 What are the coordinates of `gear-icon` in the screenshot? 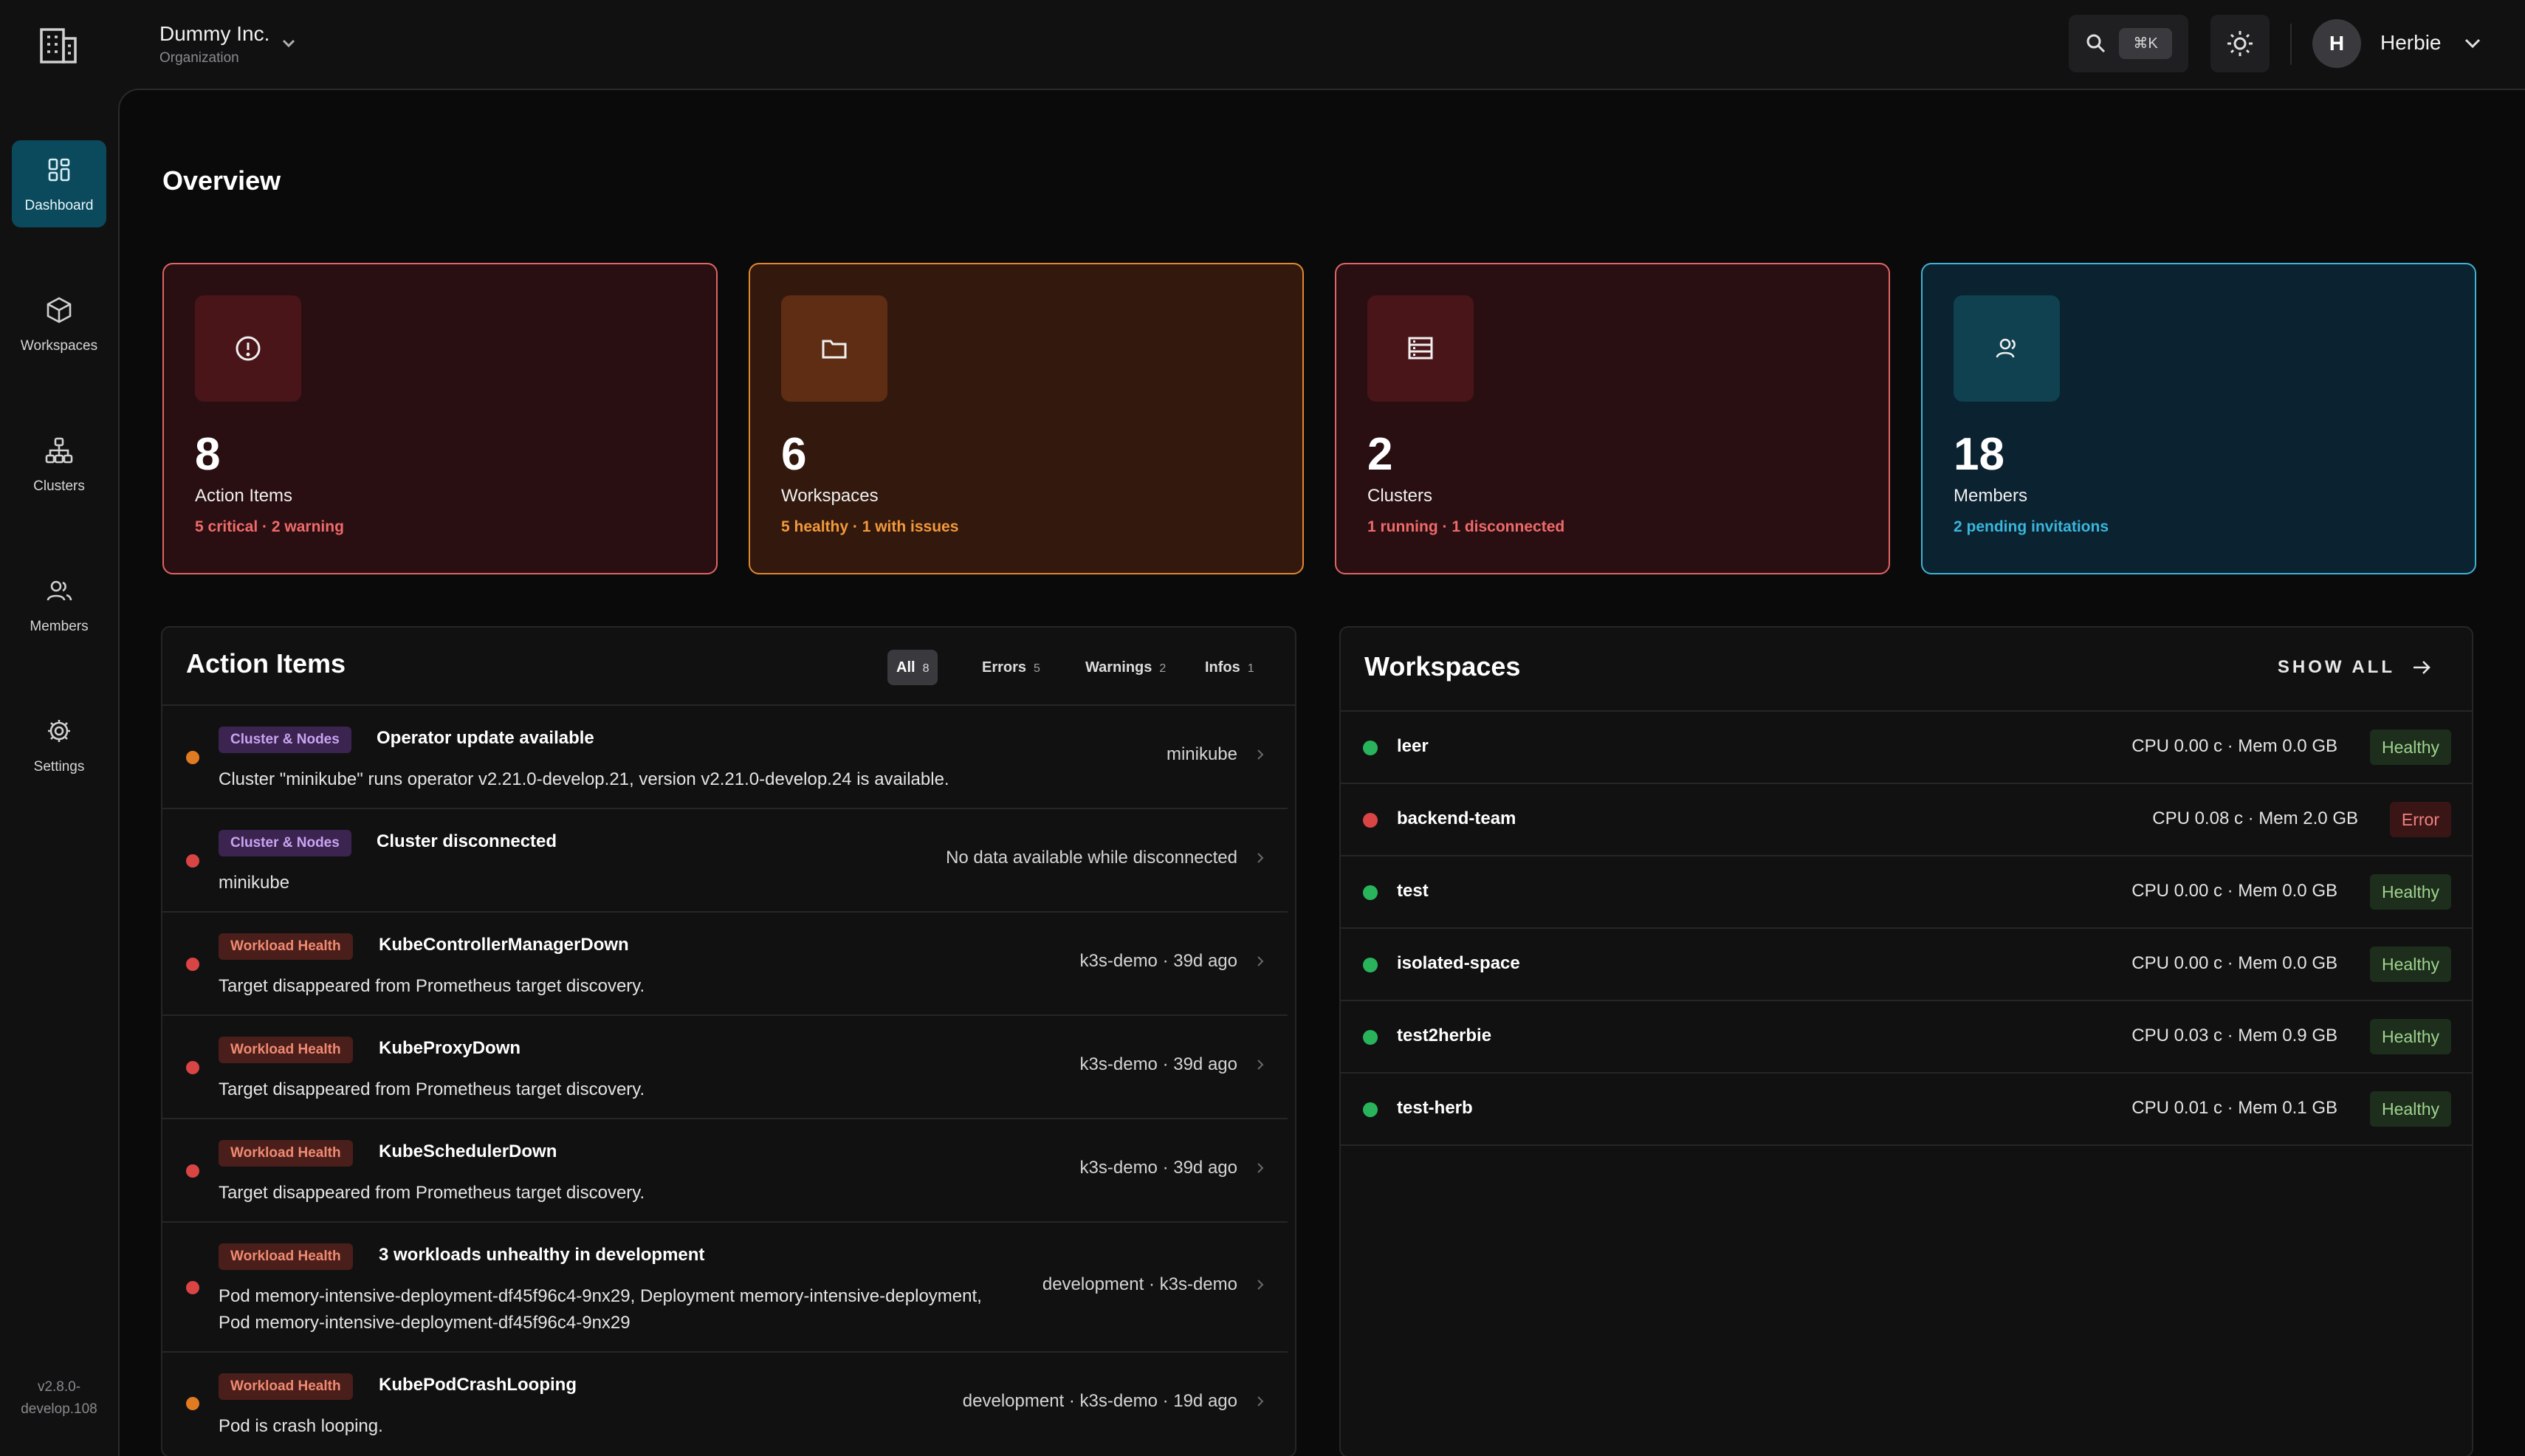 It's located at (59, 731).